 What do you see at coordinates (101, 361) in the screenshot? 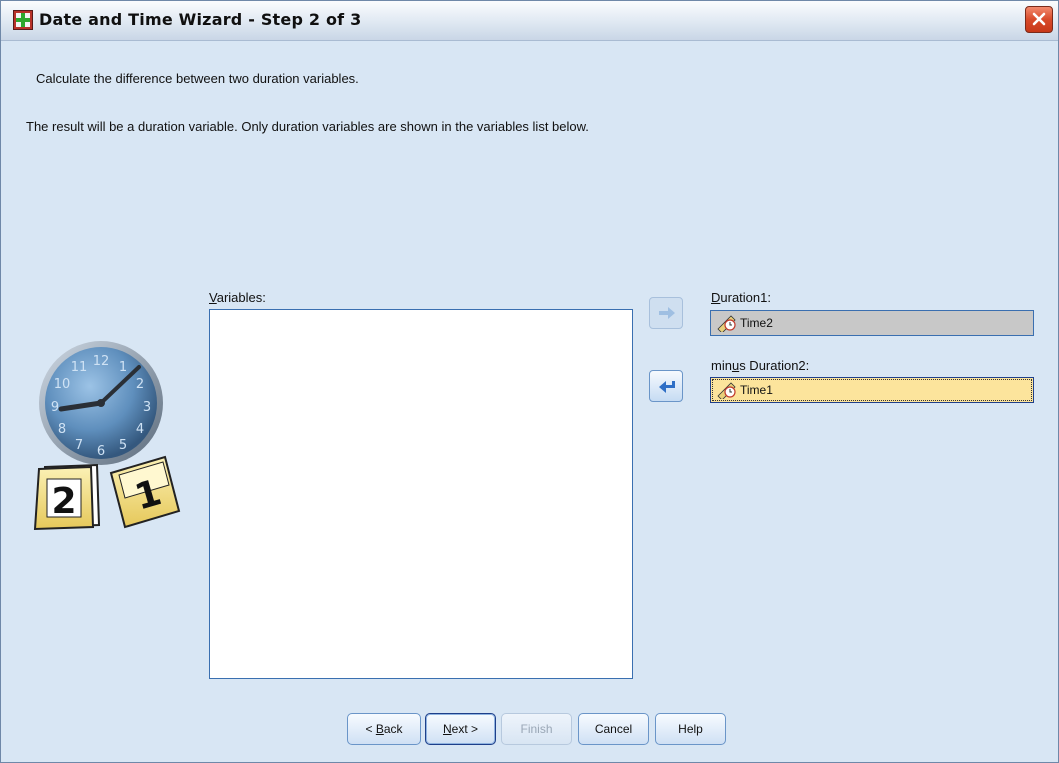
I see `clock-number: 12` at bounding box center [101, 361].